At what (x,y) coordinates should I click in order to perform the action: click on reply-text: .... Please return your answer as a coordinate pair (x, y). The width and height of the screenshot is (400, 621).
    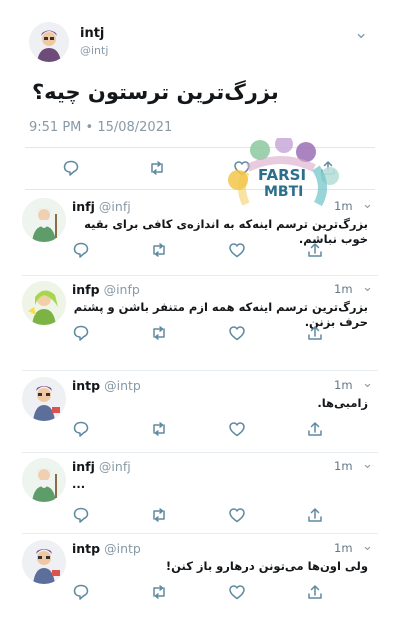
    Looking at the image, I should click on (79, 484).